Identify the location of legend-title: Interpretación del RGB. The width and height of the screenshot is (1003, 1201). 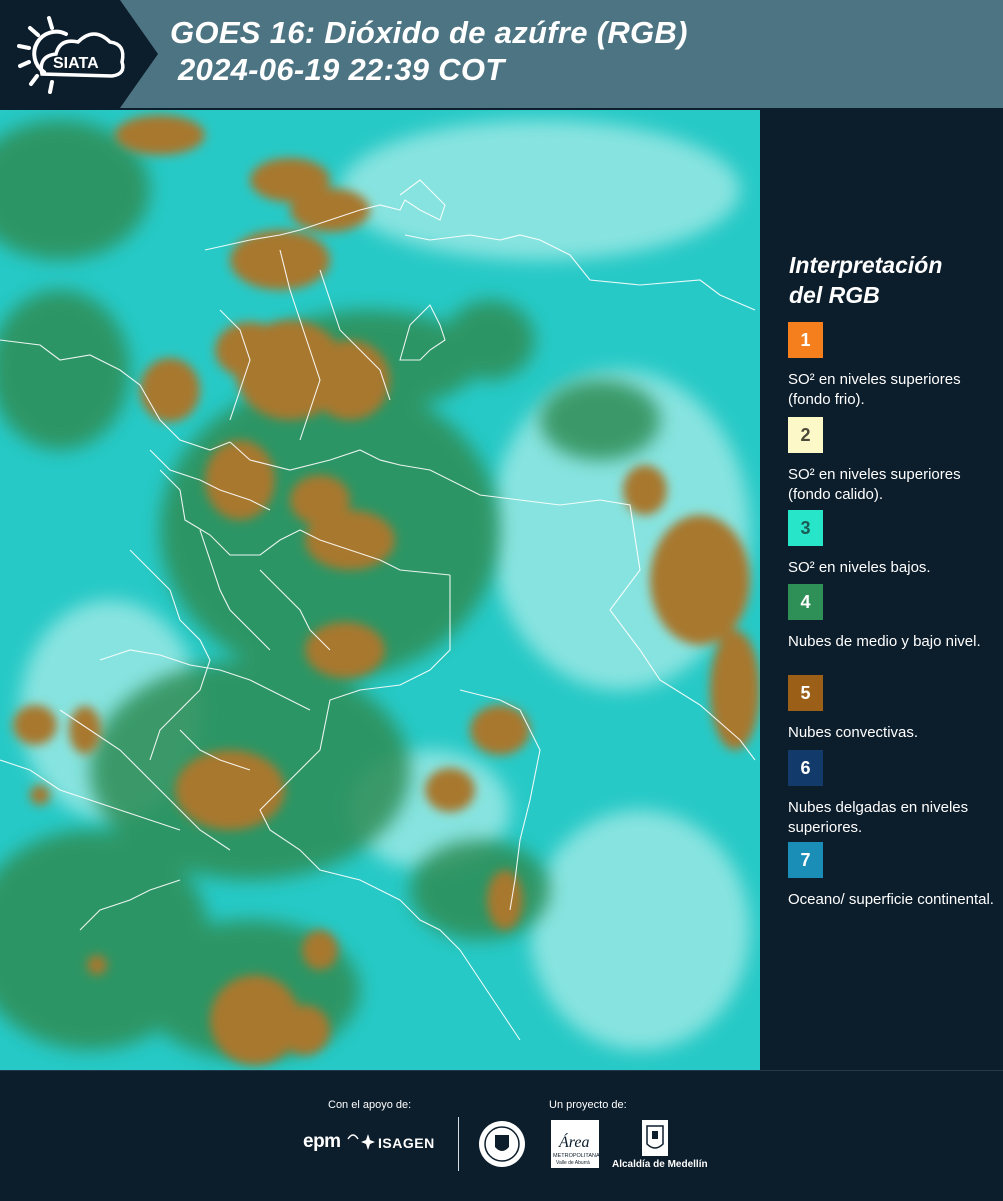
(865, 280).